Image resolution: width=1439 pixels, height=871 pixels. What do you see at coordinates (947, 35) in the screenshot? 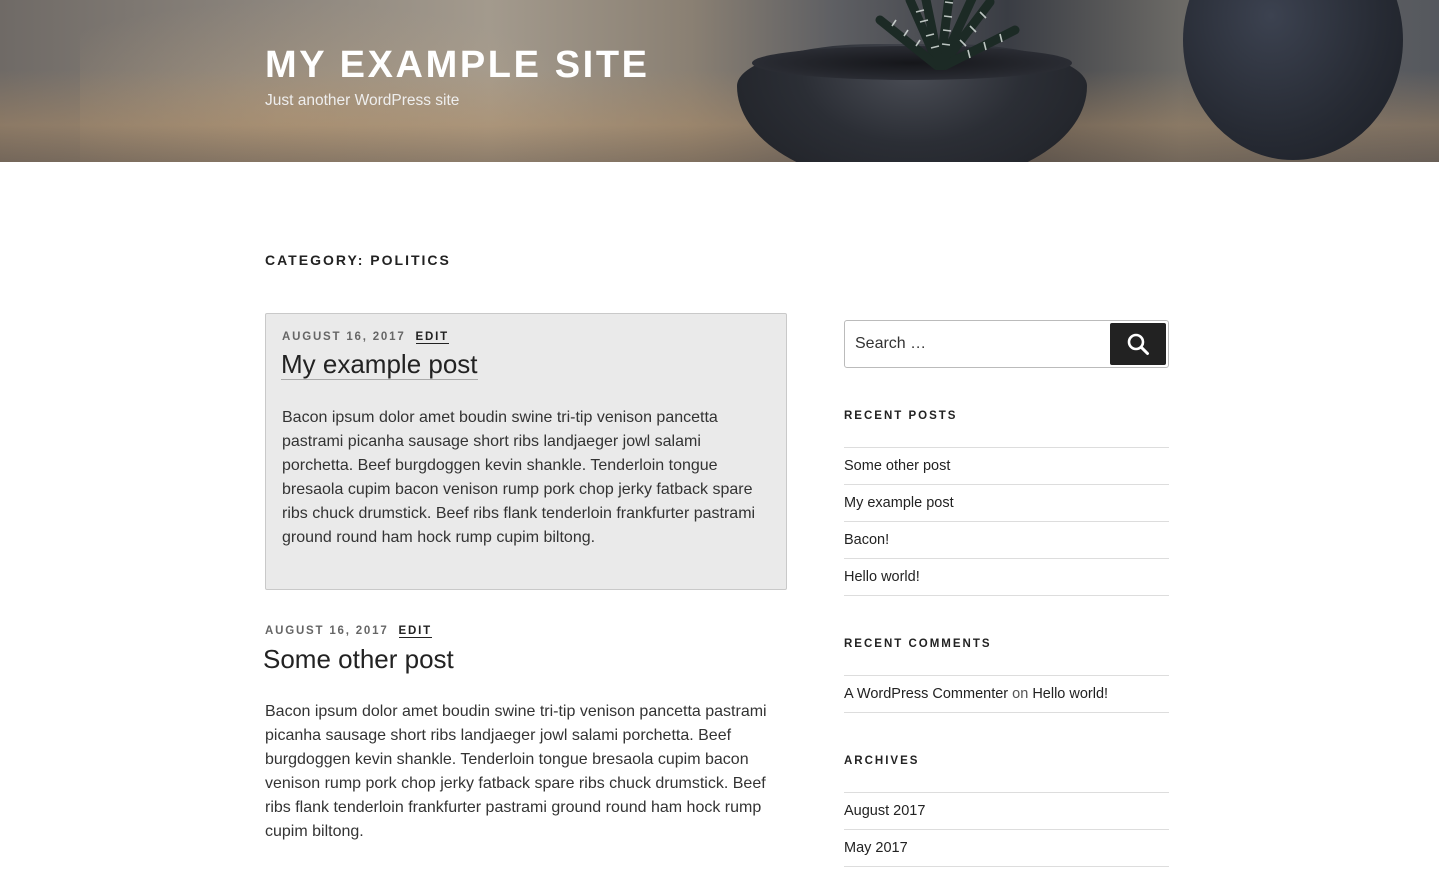
I see `header-image-plant` at bounding box center [947, 35].